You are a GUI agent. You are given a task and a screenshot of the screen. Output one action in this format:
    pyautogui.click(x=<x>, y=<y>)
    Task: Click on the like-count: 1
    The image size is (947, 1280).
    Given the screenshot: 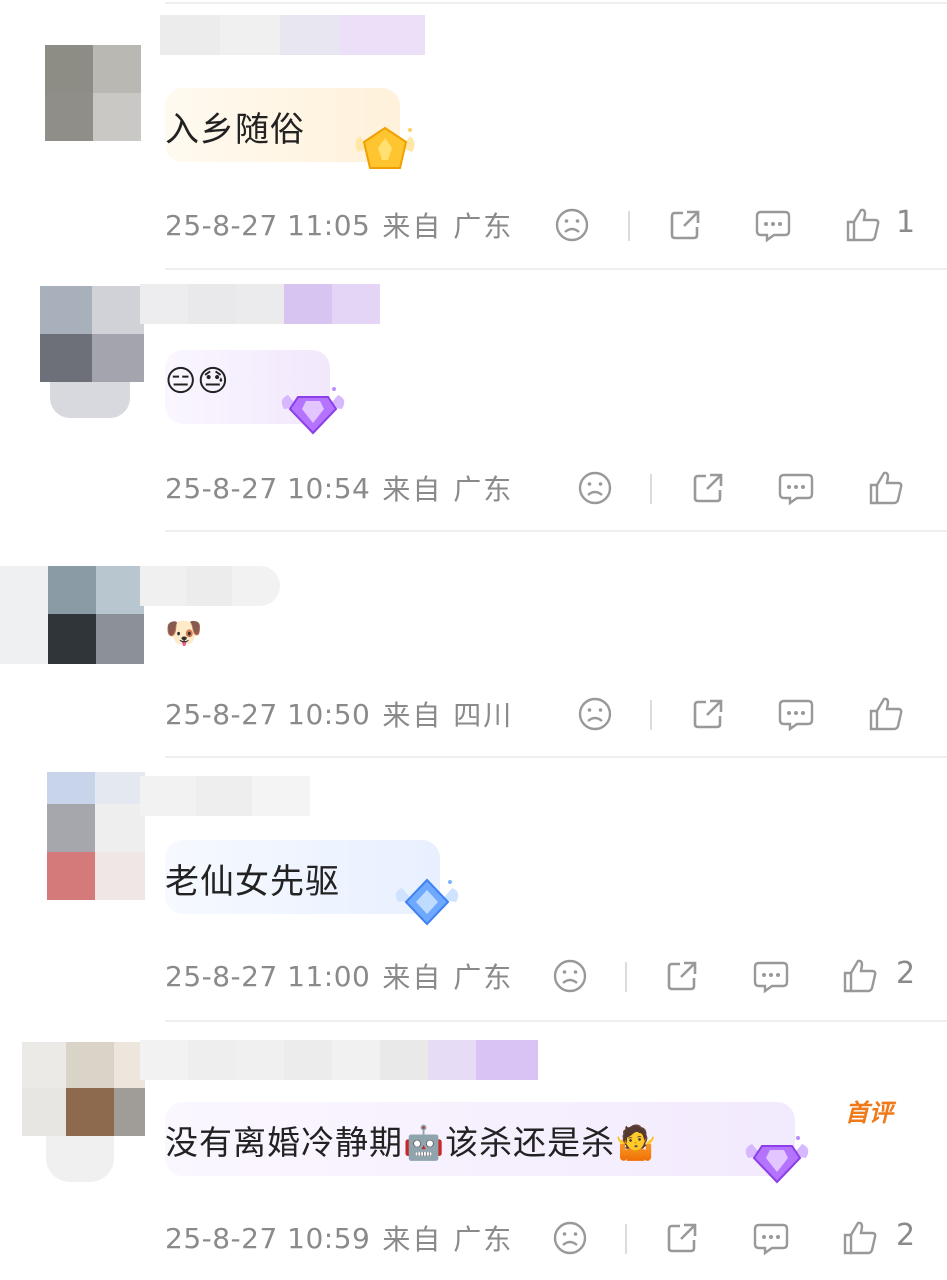 What is the action you would take?
    pyautogui.click(x=906, y=222)
    